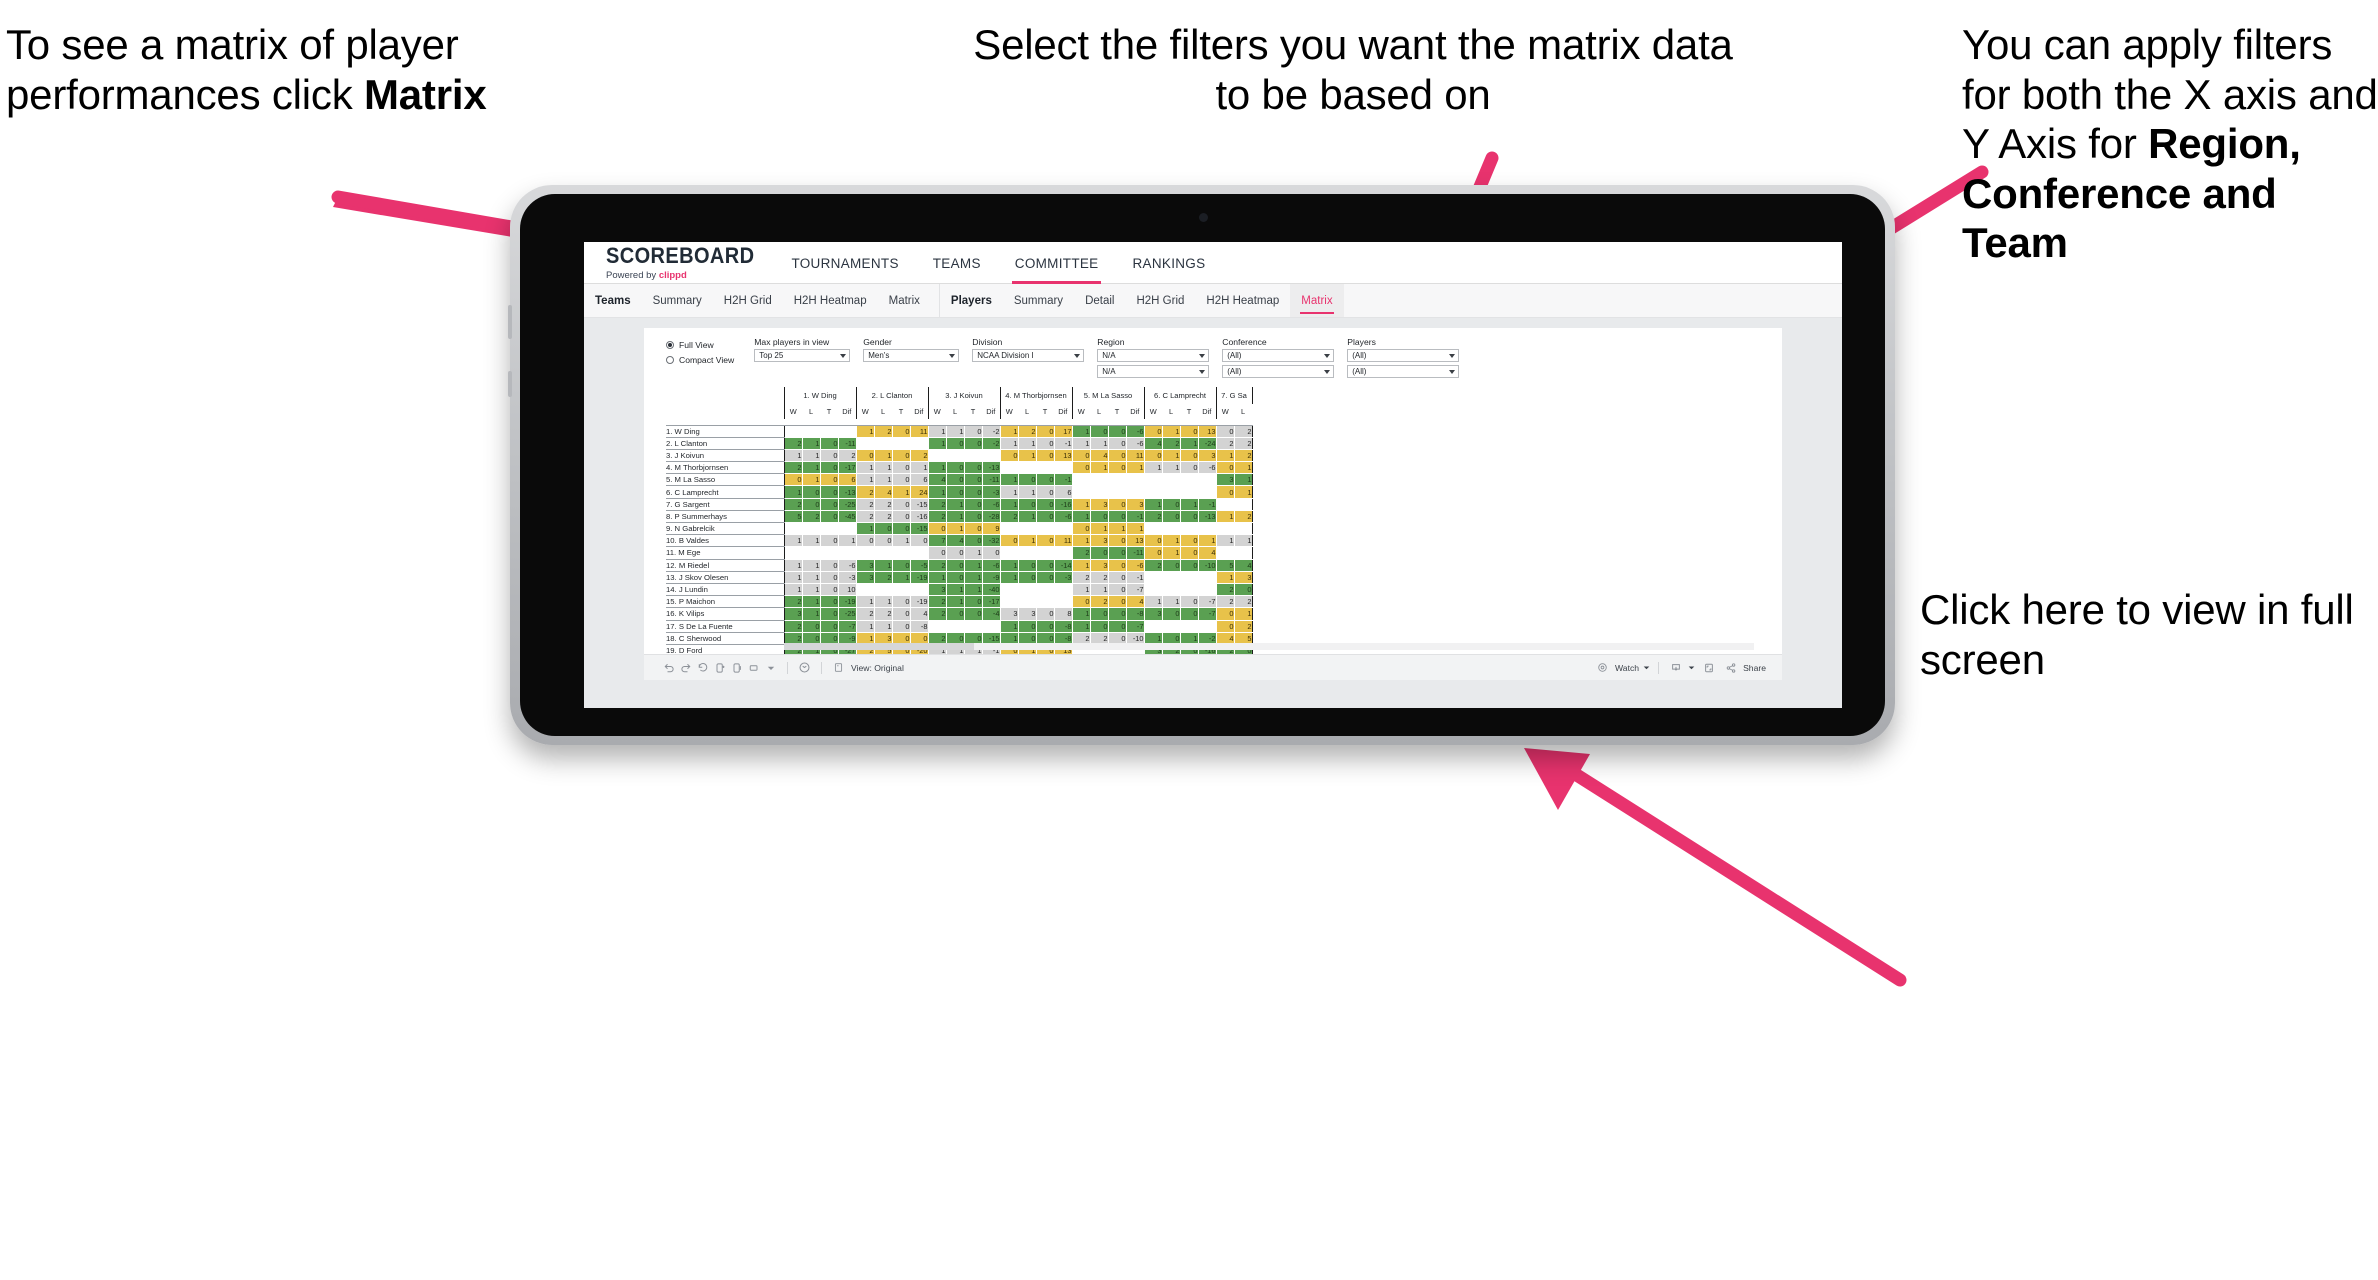 The image size is (2378, 1280). Describe the element at coordinates (959, 456) in the screenshot. I see `table-row: 3. J Koivun 1 1 0 2 0 1 0 2 0 1 0 13 0 4 0 11 0 1 0 3 1 2` at that location.